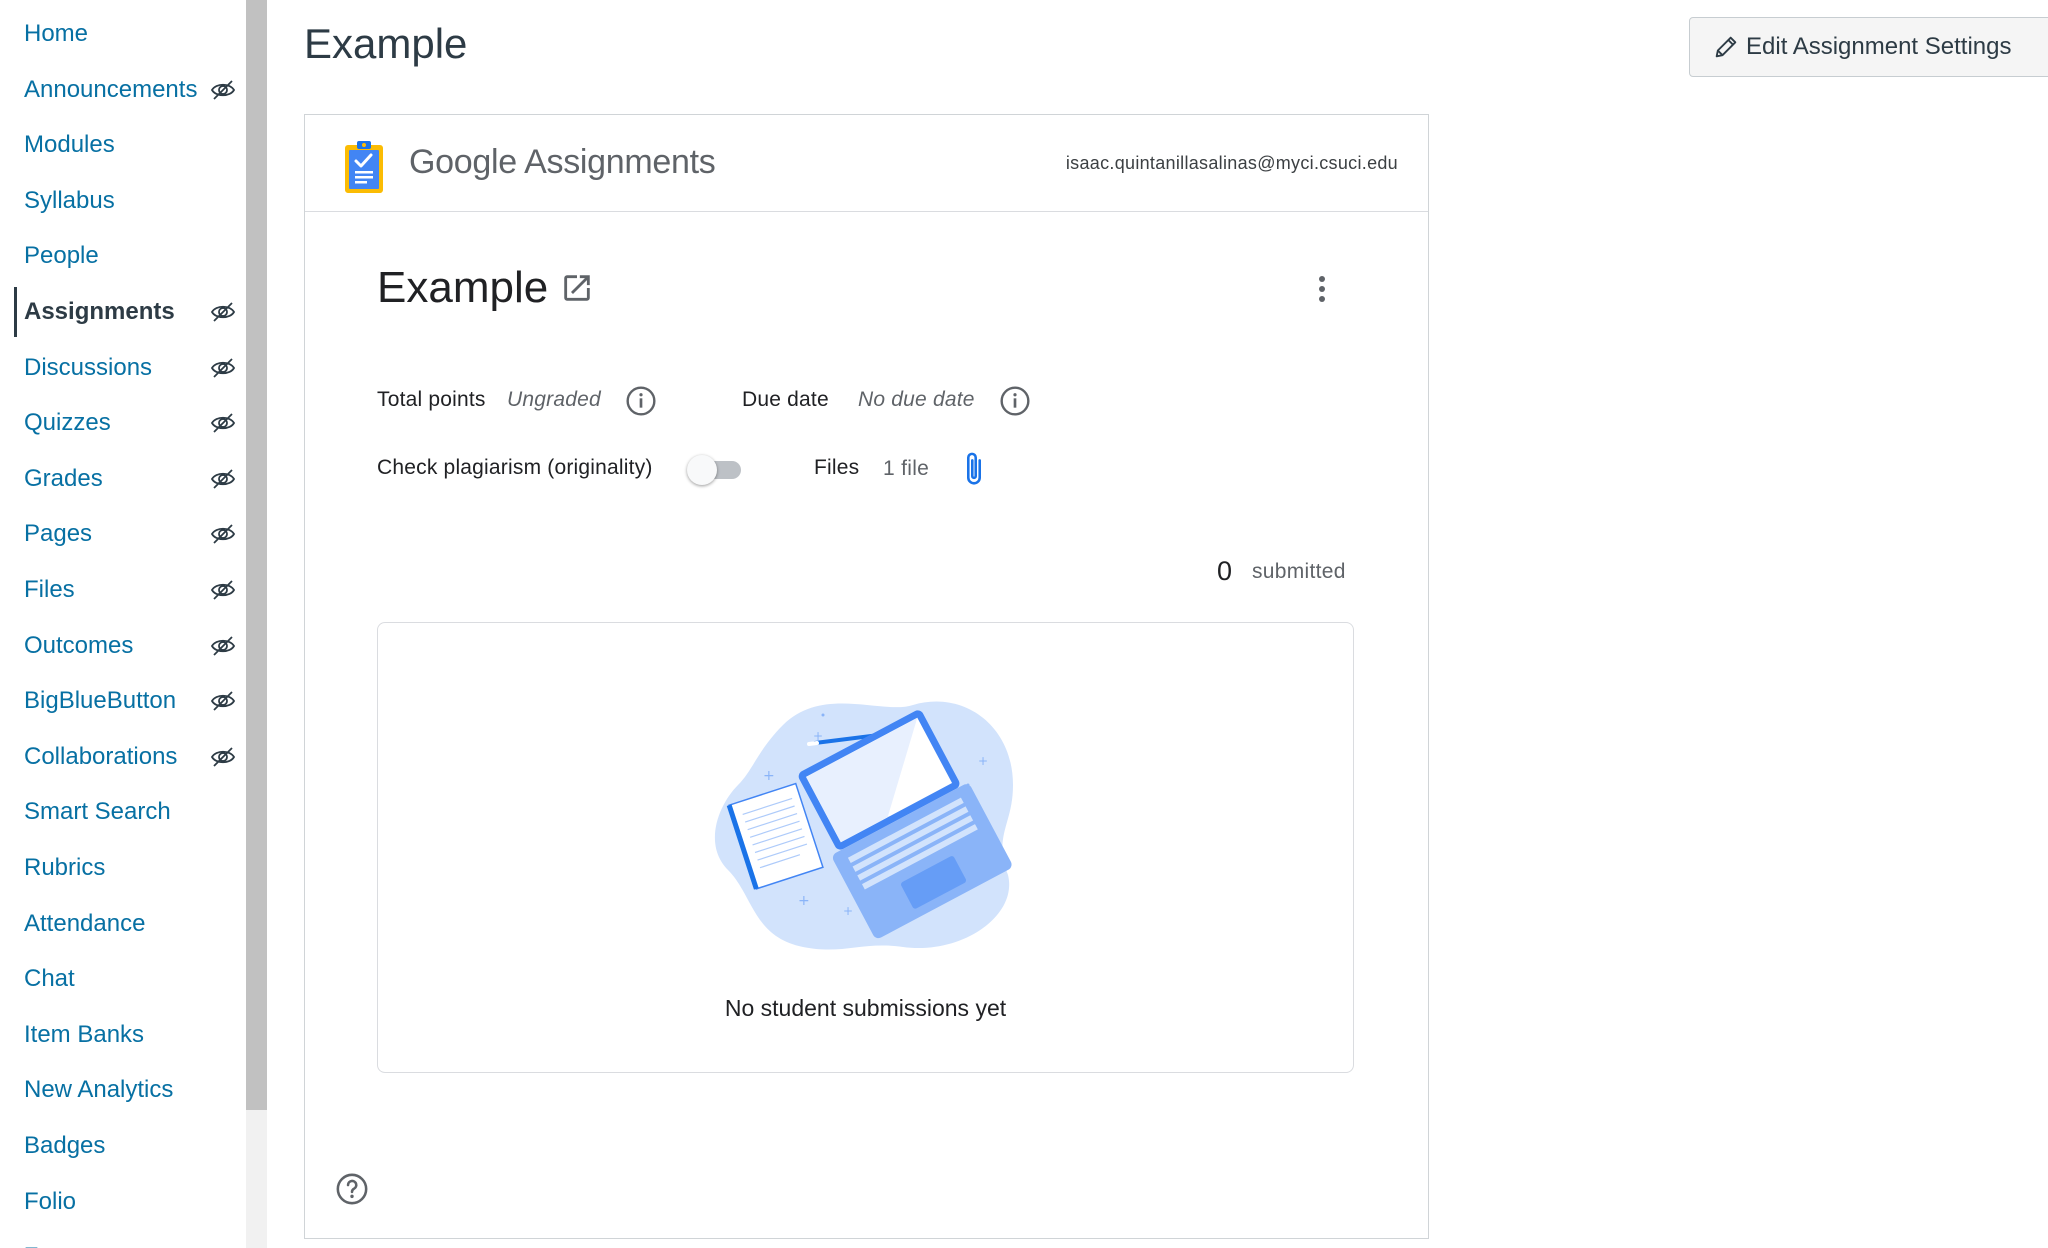 This screenshot has height=1248, width=2048. Describe the element at coordinates (1879, 46) in the screenshot. I see `edit-assignment-settings-label: Edit Assignment Settings` at that location.